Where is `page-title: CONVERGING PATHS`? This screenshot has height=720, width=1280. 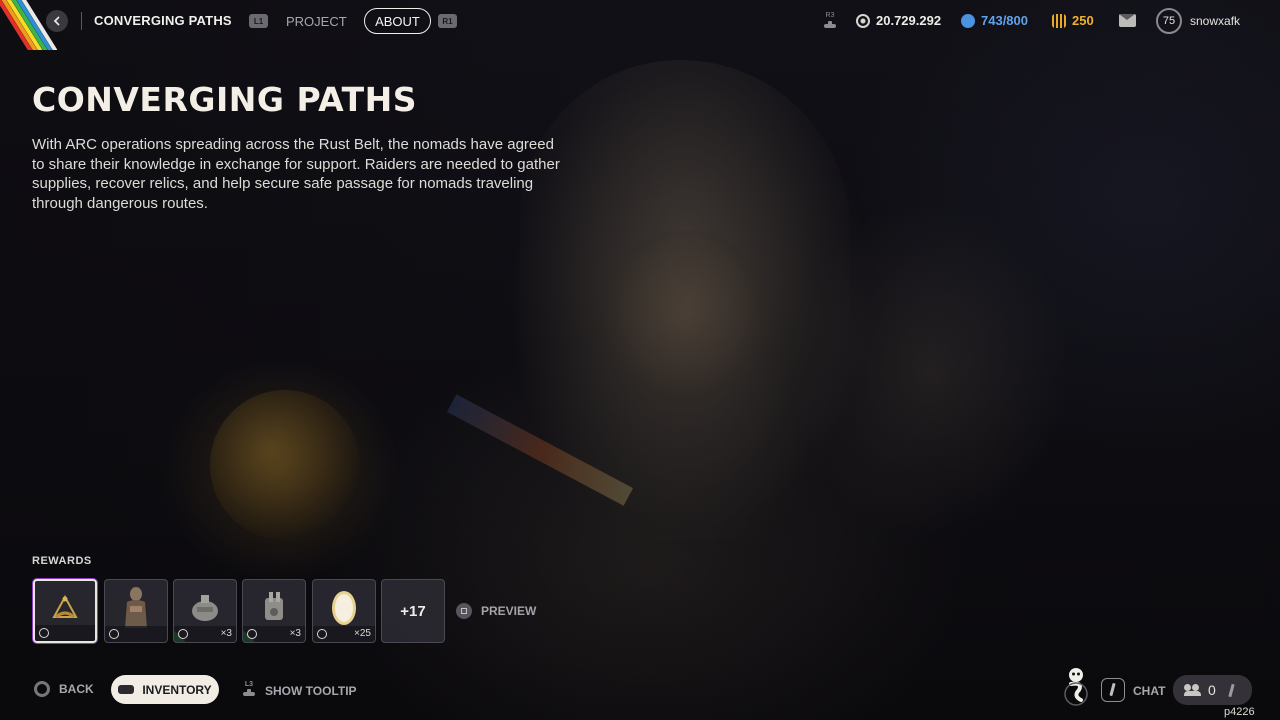
page-title: CONVERGING PATHS is located at coordinates (224, 99).